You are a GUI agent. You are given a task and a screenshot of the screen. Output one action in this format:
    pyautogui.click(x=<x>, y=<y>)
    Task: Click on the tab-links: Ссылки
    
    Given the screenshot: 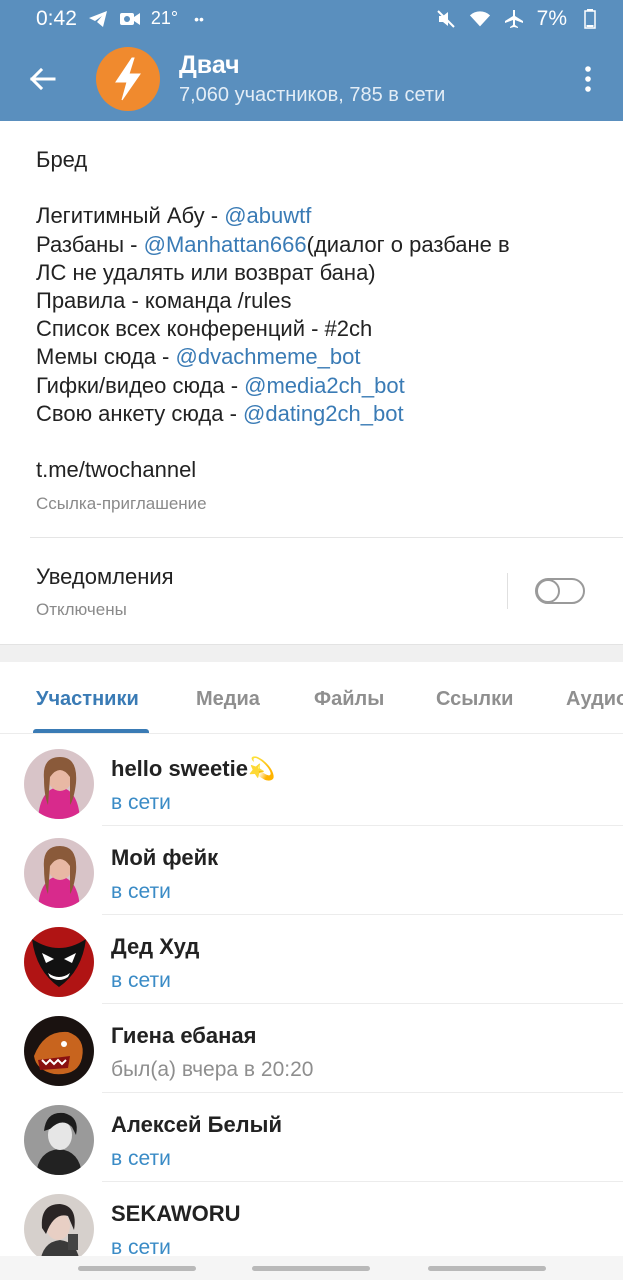 What is the action you would take?
    pyautogui.click(x=474, y=699)
    